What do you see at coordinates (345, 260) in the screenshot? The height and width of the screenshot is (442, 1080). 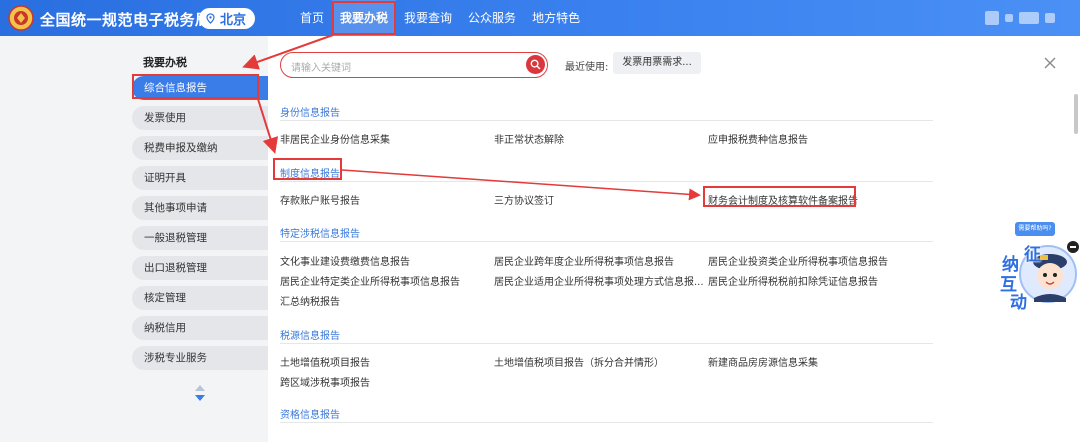 I see `service-link: 文化事业建设费缴费信息报告` at bounding box center [345, 260].